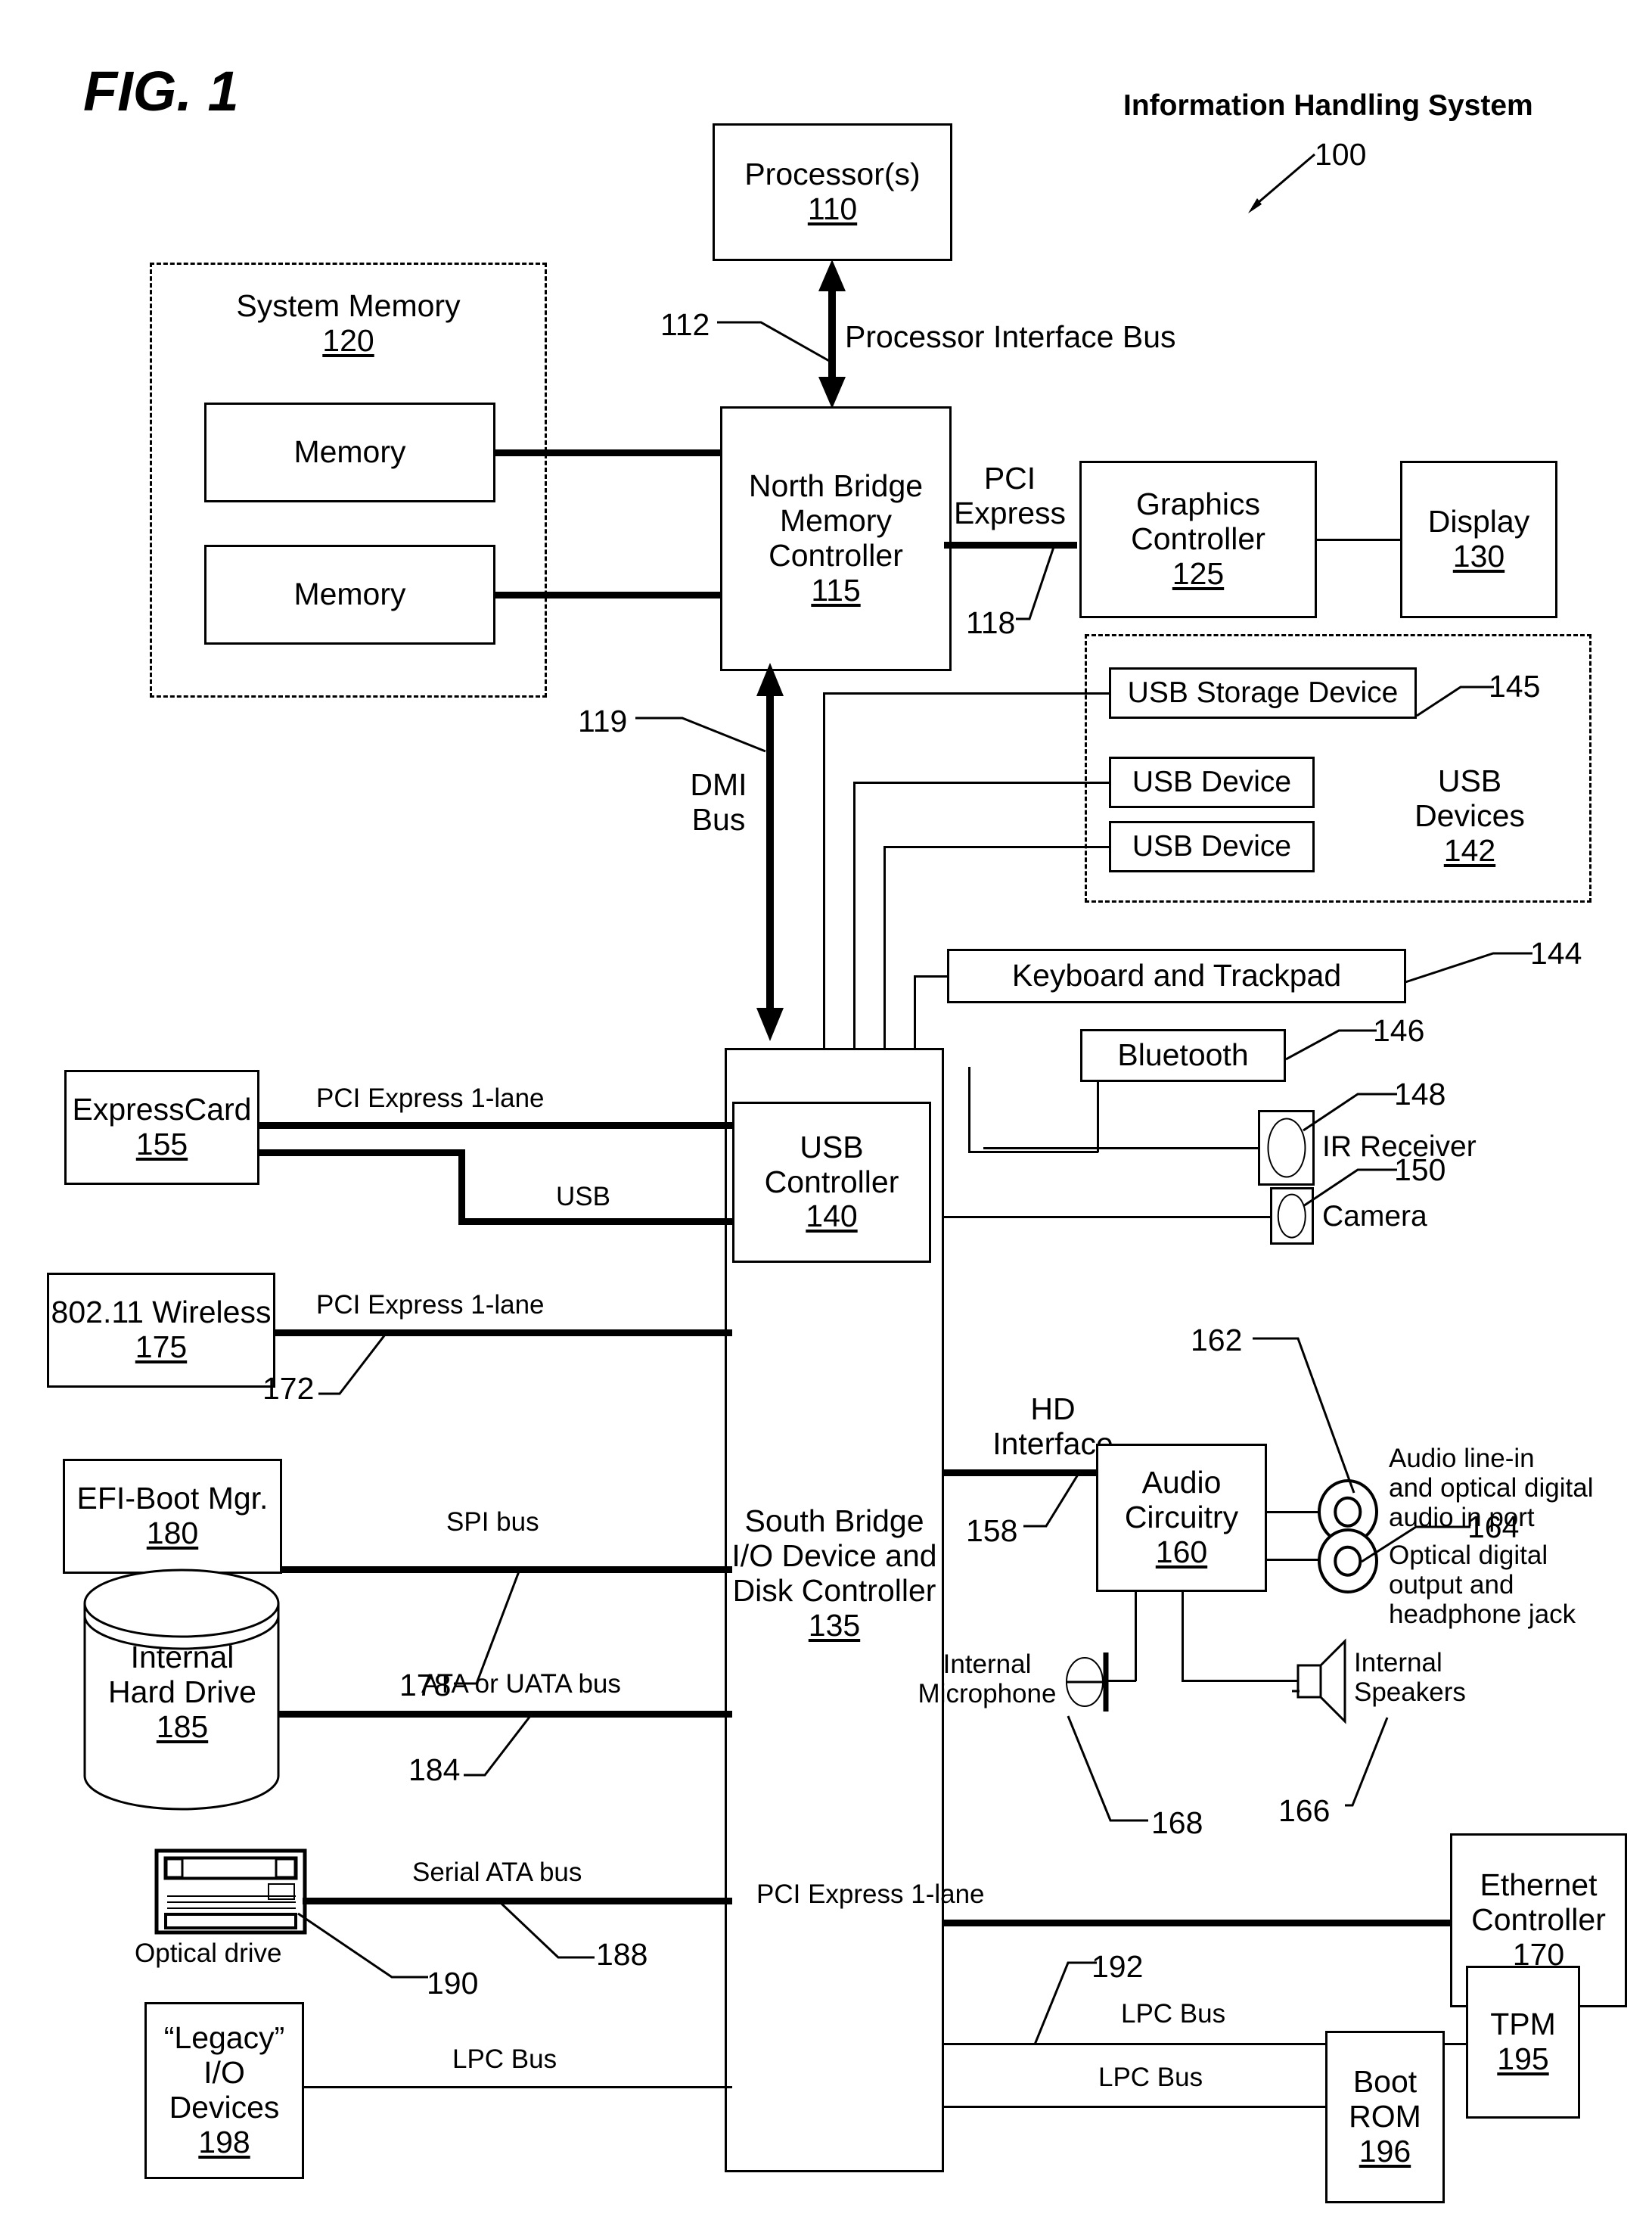 Image resolution: width=1652 pixels, height=2223 pixels. Describe the element at coordinates (987, 1664) in the screenshot. I see `internal-mic-line1: Internal` at that location.